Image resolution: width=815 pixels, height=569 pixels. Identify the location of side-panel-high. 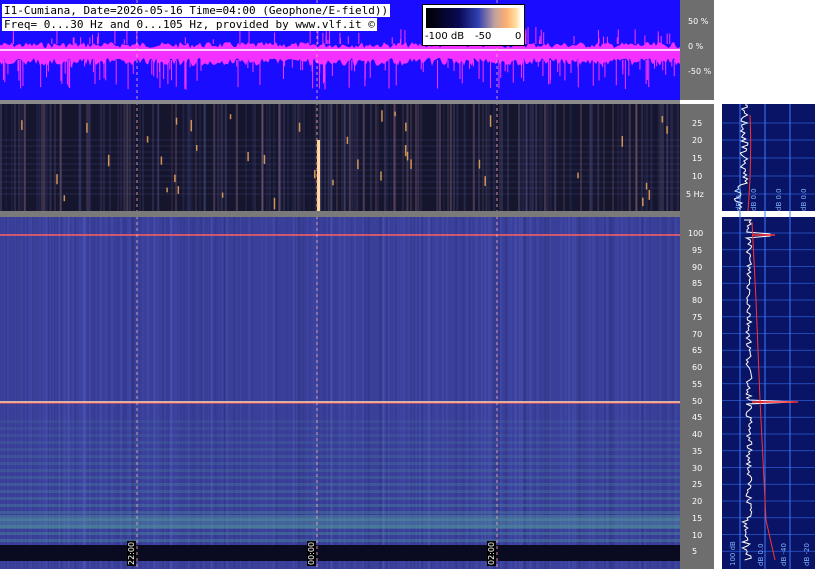
(768, 393).